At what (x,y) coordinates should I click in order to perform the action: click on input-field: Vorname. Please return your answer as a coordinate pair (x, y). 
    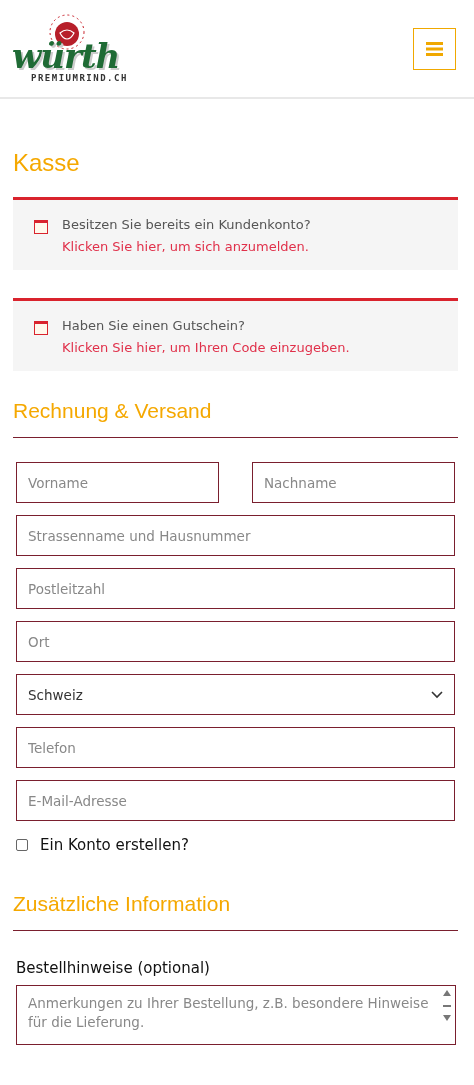
    Looking at the image, I should click on (117, 482).